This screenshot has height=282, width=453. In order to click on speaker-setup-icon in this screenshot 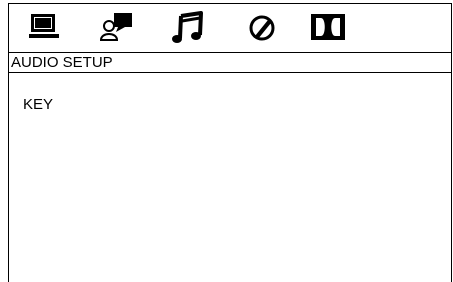, I will do `click(117, 28)`.